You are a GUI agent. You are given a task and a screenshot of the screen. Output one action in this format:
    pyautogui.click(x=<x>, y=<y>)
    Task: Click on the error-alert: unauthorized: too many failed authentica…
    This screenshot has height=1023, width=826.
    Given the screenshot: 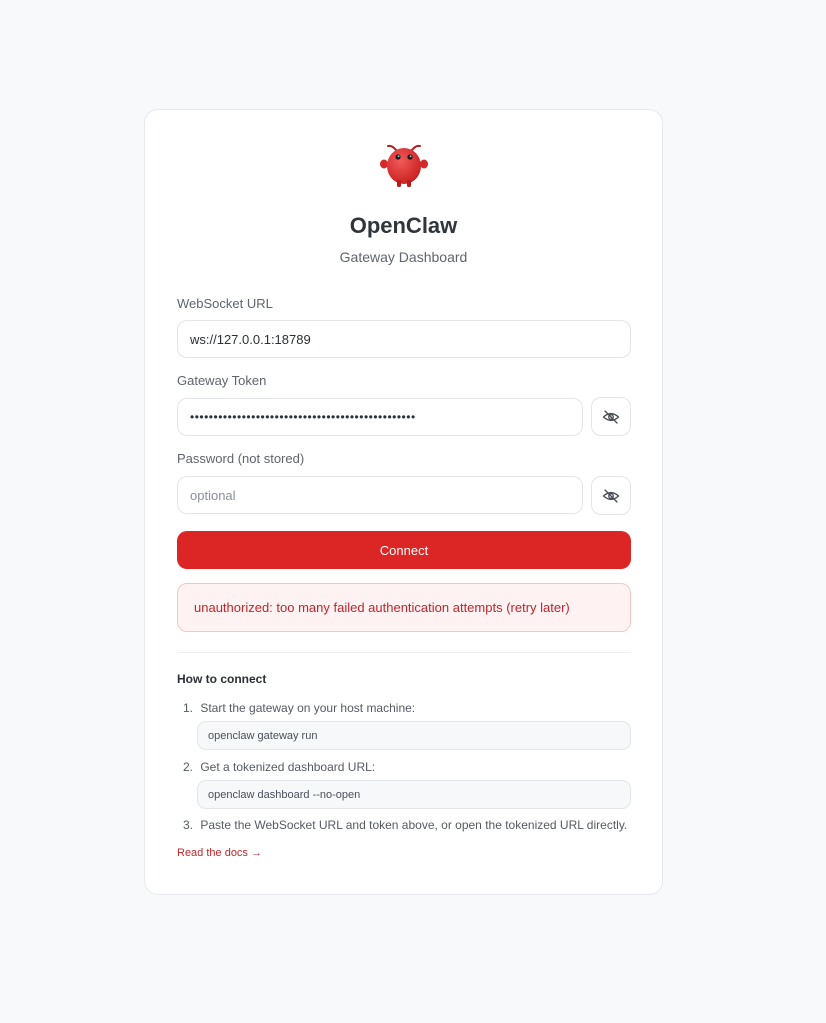 What is the action you would take?
    pyautogui.click(x=404, y=607)
    